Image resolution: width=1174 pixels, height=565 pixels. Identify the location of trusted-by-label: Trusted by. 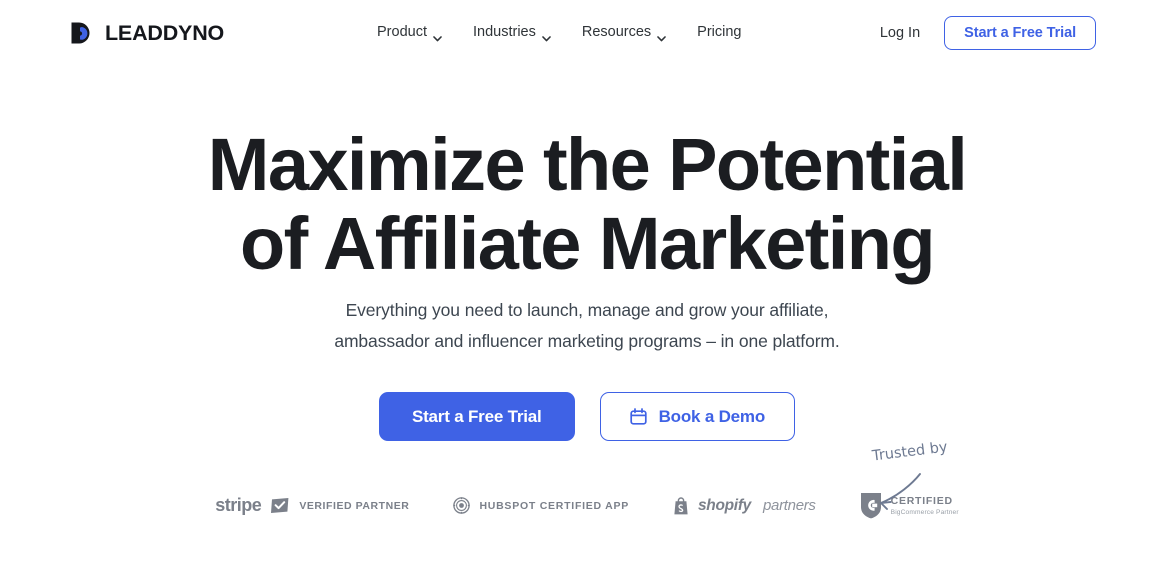
(910, 452).